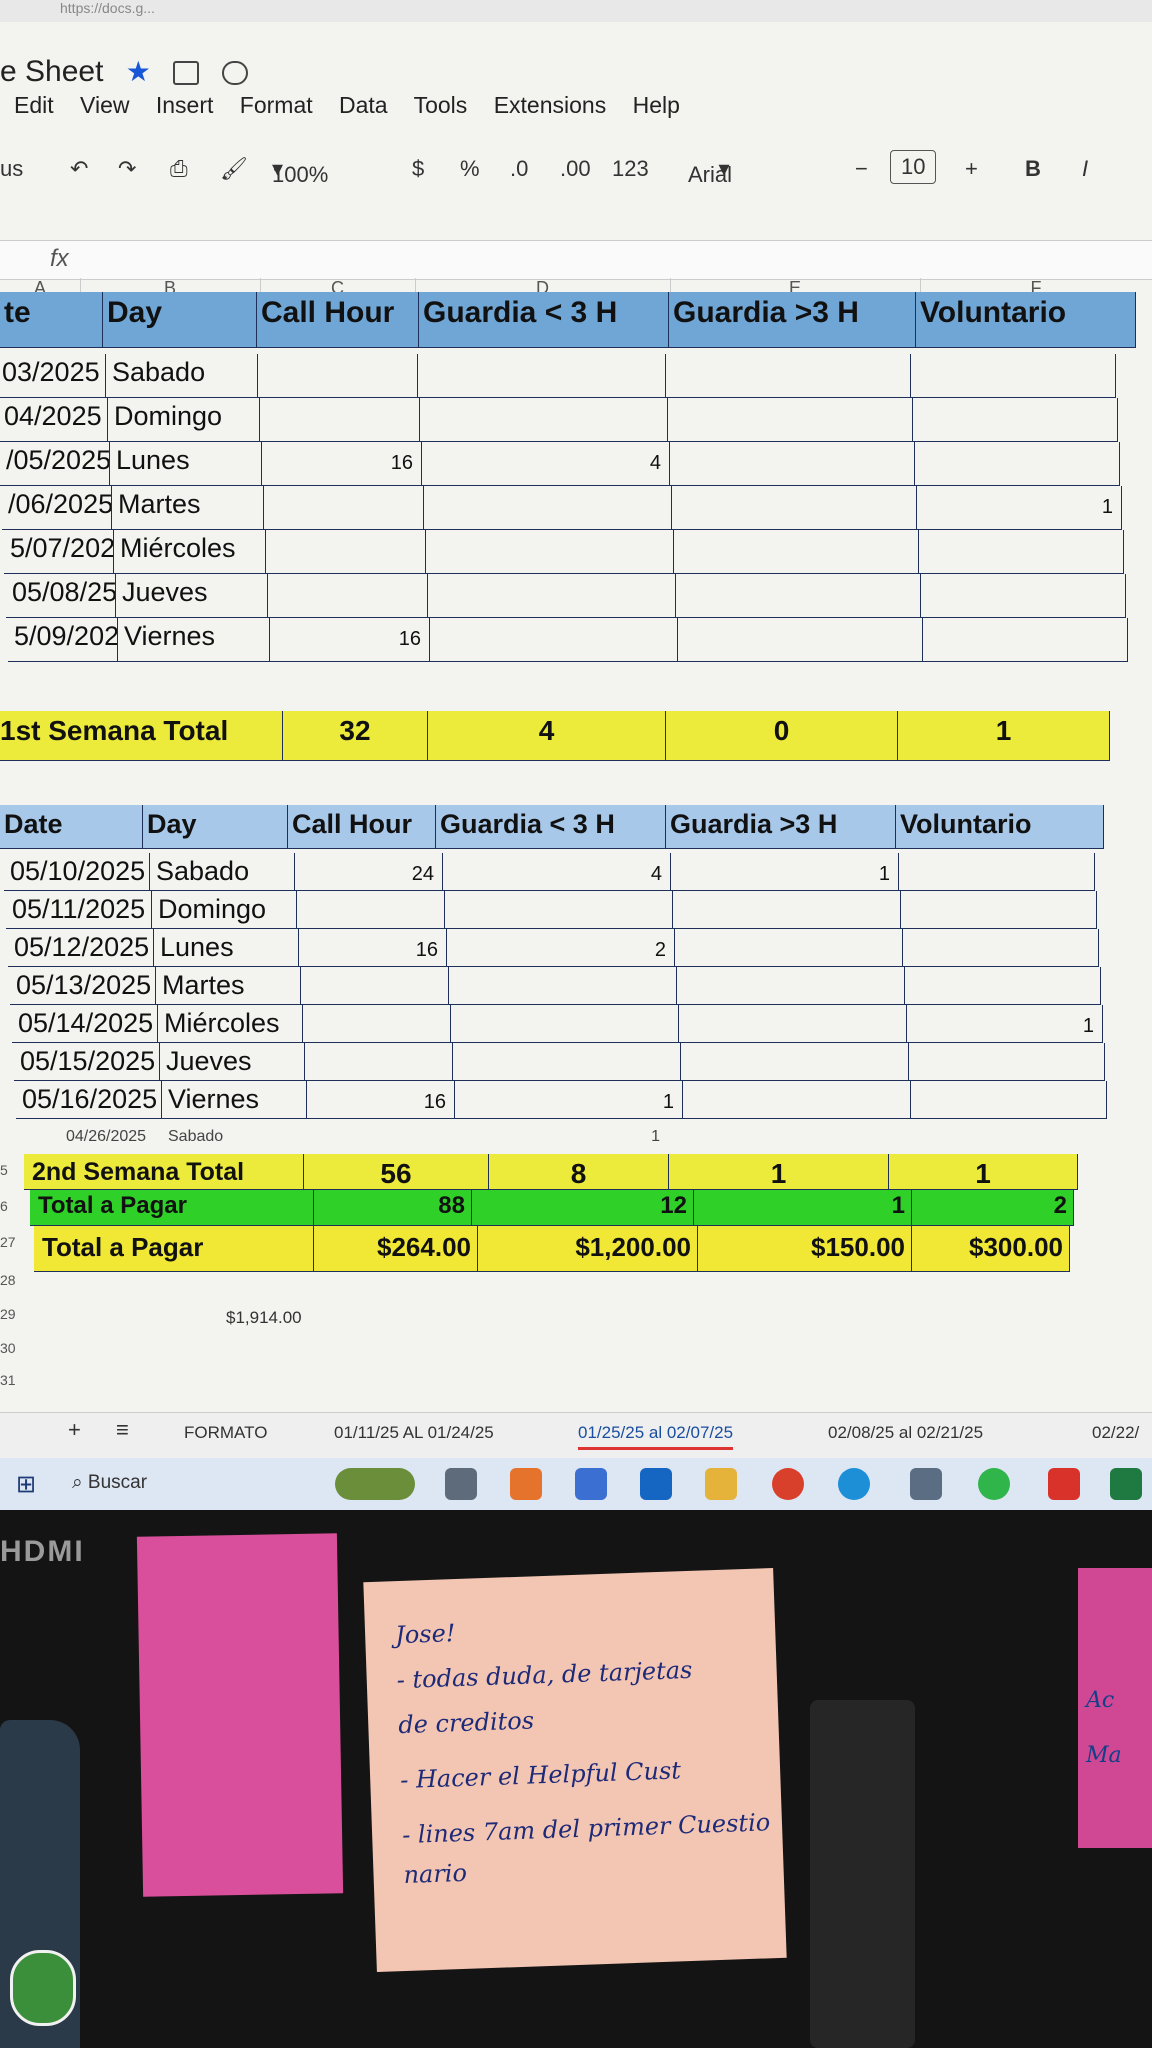  Describe the element at coordinates (8, 1280) in the screenshot. I see `row-number: 28` at that location.